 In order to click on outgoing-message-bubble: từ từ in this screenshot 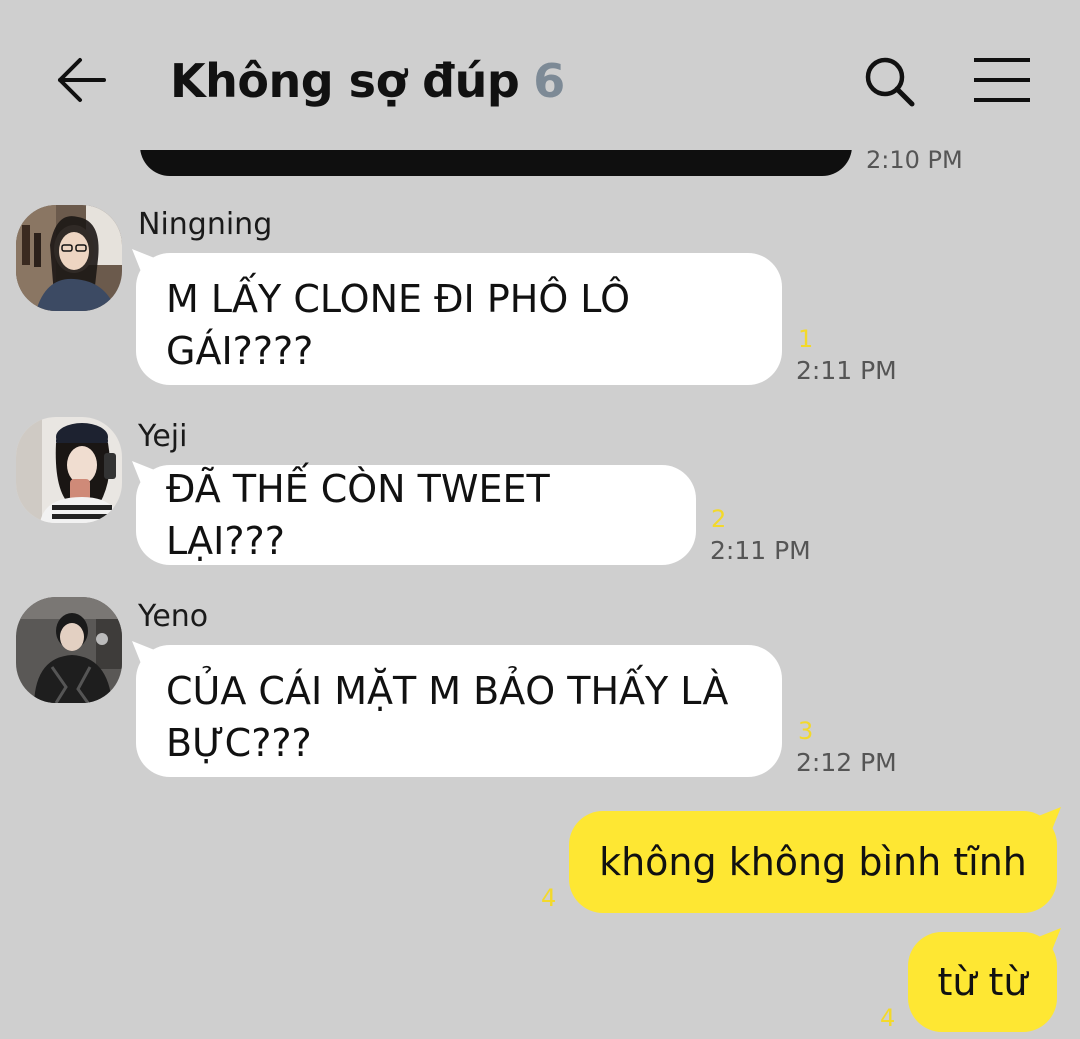, I will do `click(982, 982)`.